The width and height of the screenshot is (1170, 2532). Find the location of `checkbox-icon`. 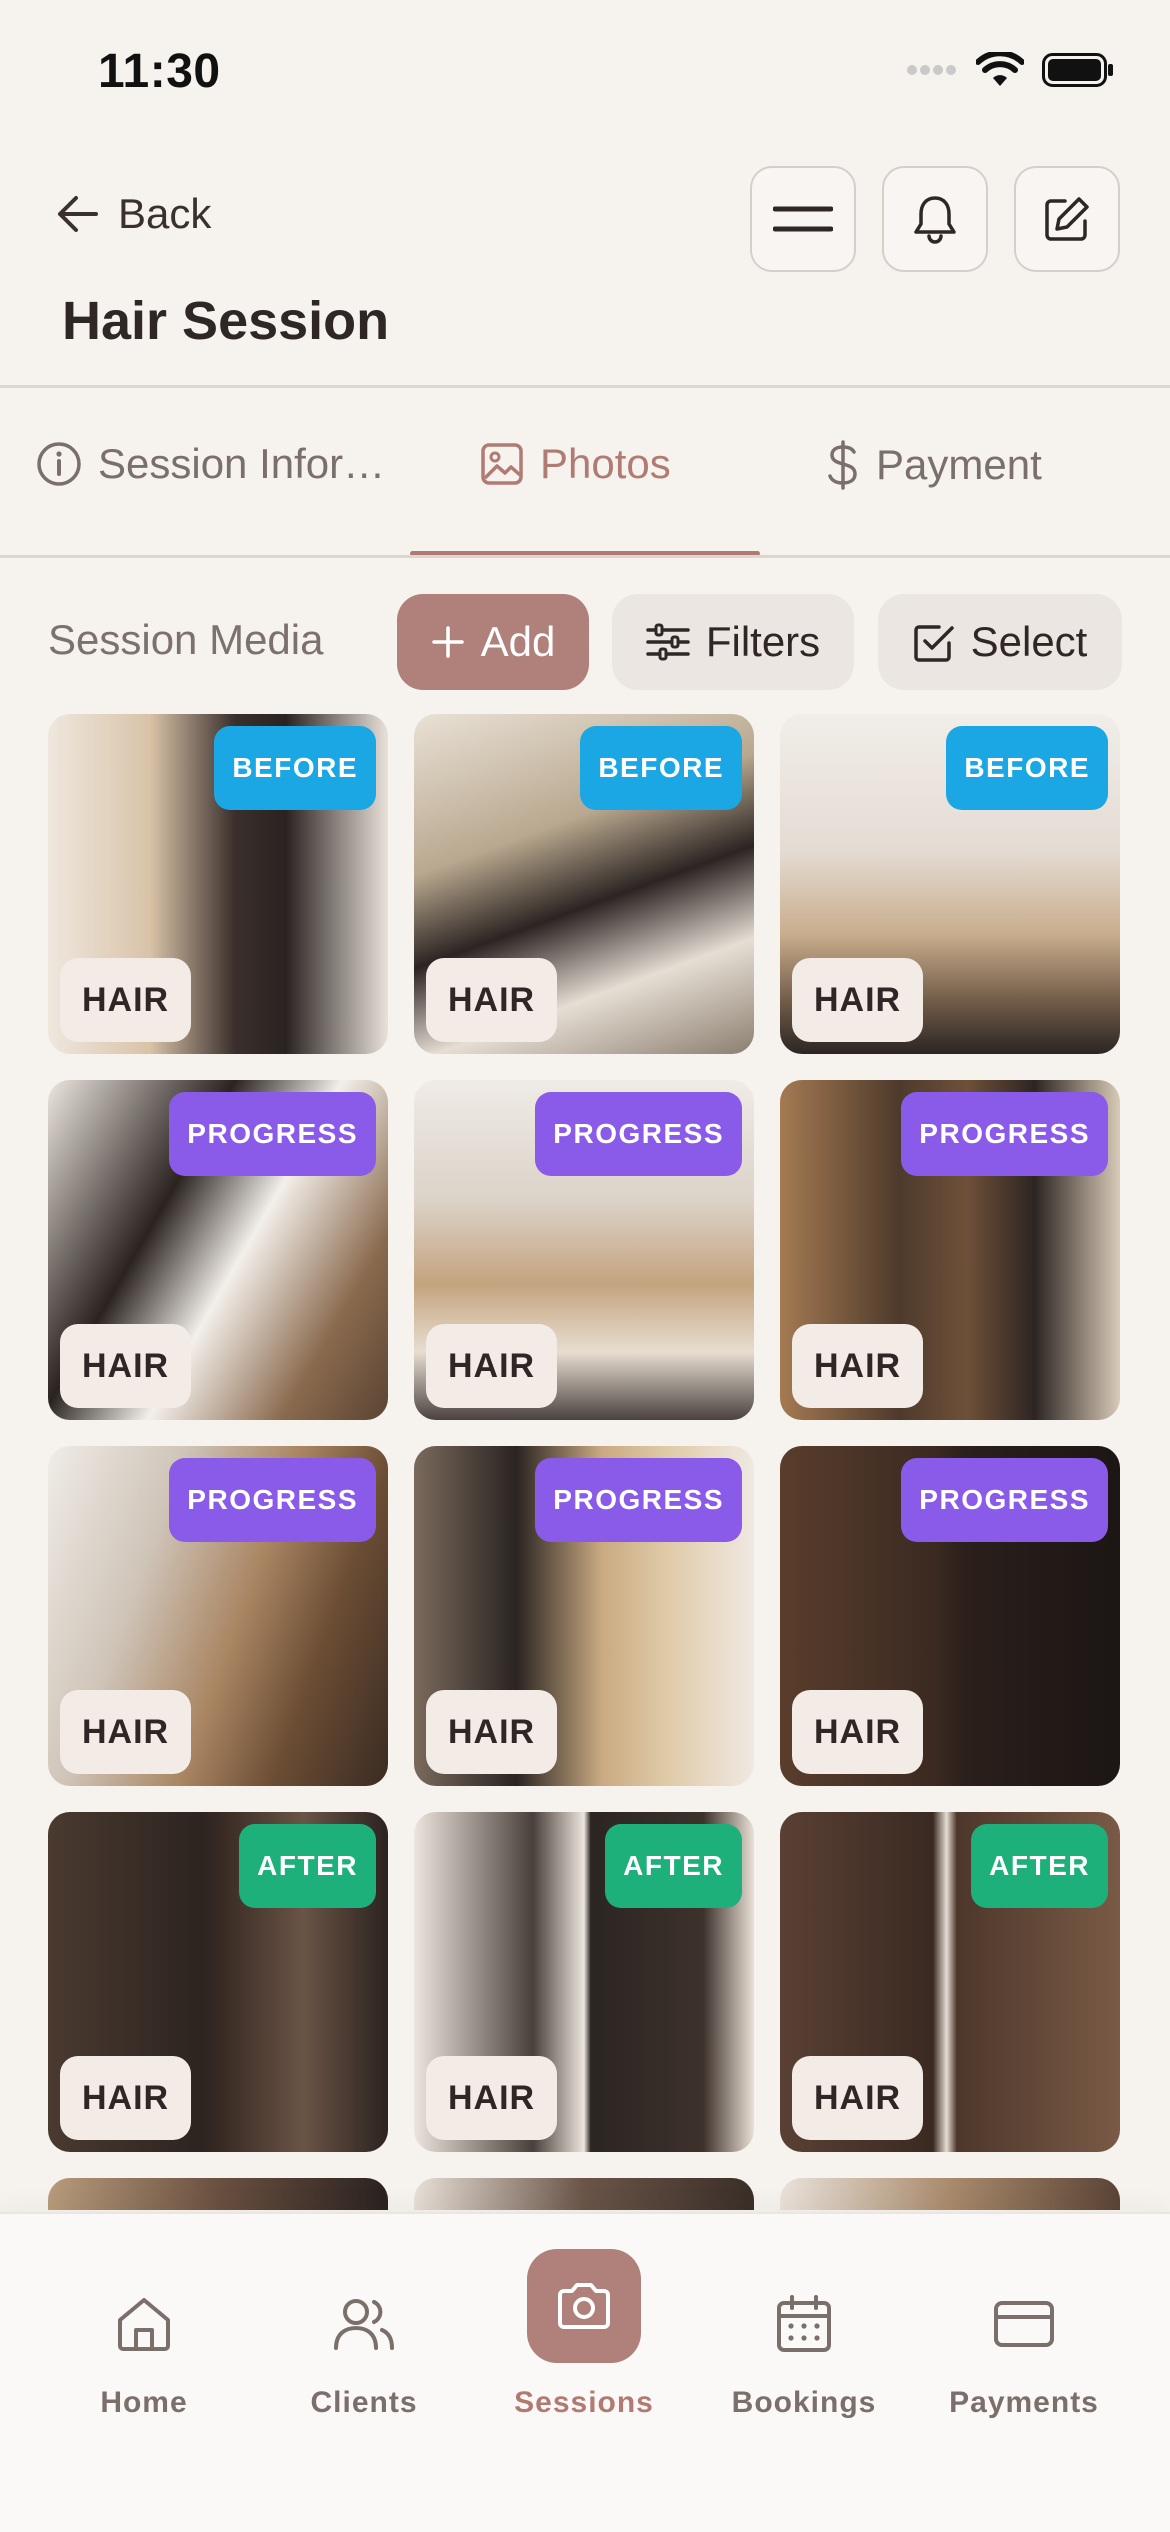

checkbox-icon is located at coordinates (933, 643).